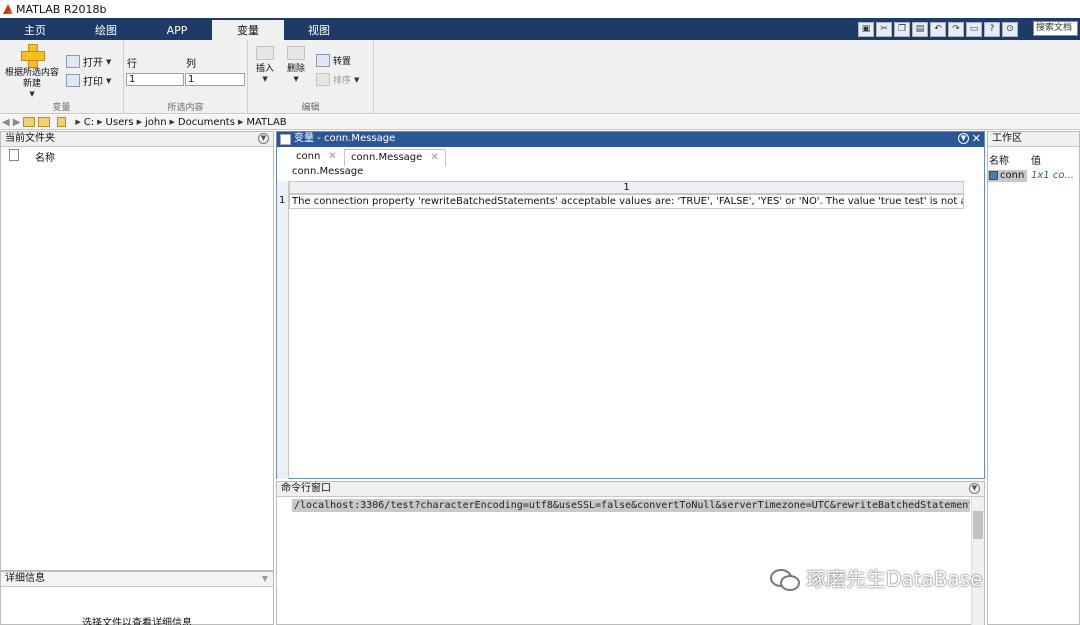  I want to click on row-header: 1, so click(282, 200).